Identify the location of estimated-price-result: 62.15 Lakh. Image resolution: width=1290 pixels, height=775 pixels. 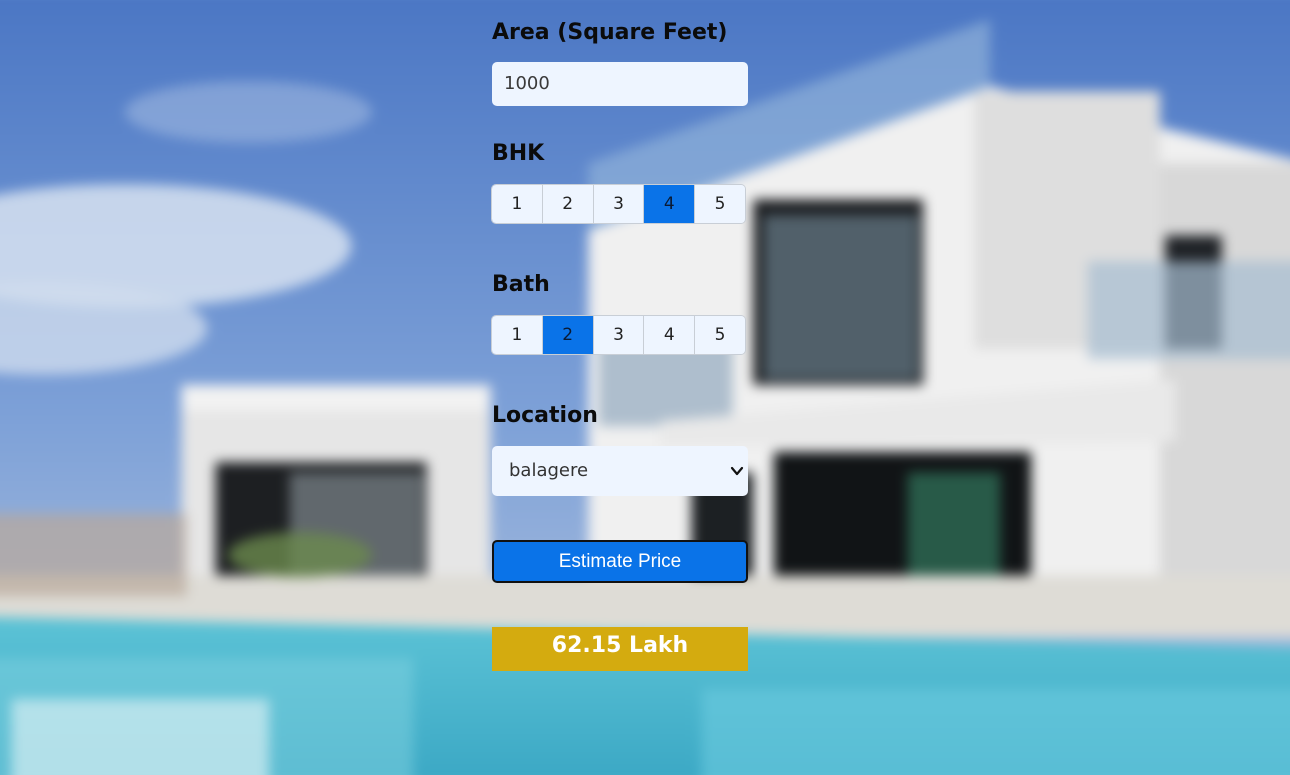
(620, 649).